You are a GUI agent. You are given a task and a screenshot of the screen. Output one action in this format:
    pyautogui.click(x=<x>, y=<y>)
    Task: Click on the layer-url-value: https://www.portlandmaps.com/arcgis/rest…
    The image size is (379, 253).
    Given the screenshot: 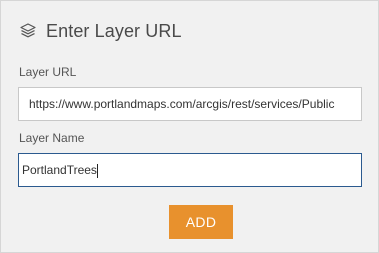 What is the action you would take?
    pyautogui.click(x=182, y=104)
    